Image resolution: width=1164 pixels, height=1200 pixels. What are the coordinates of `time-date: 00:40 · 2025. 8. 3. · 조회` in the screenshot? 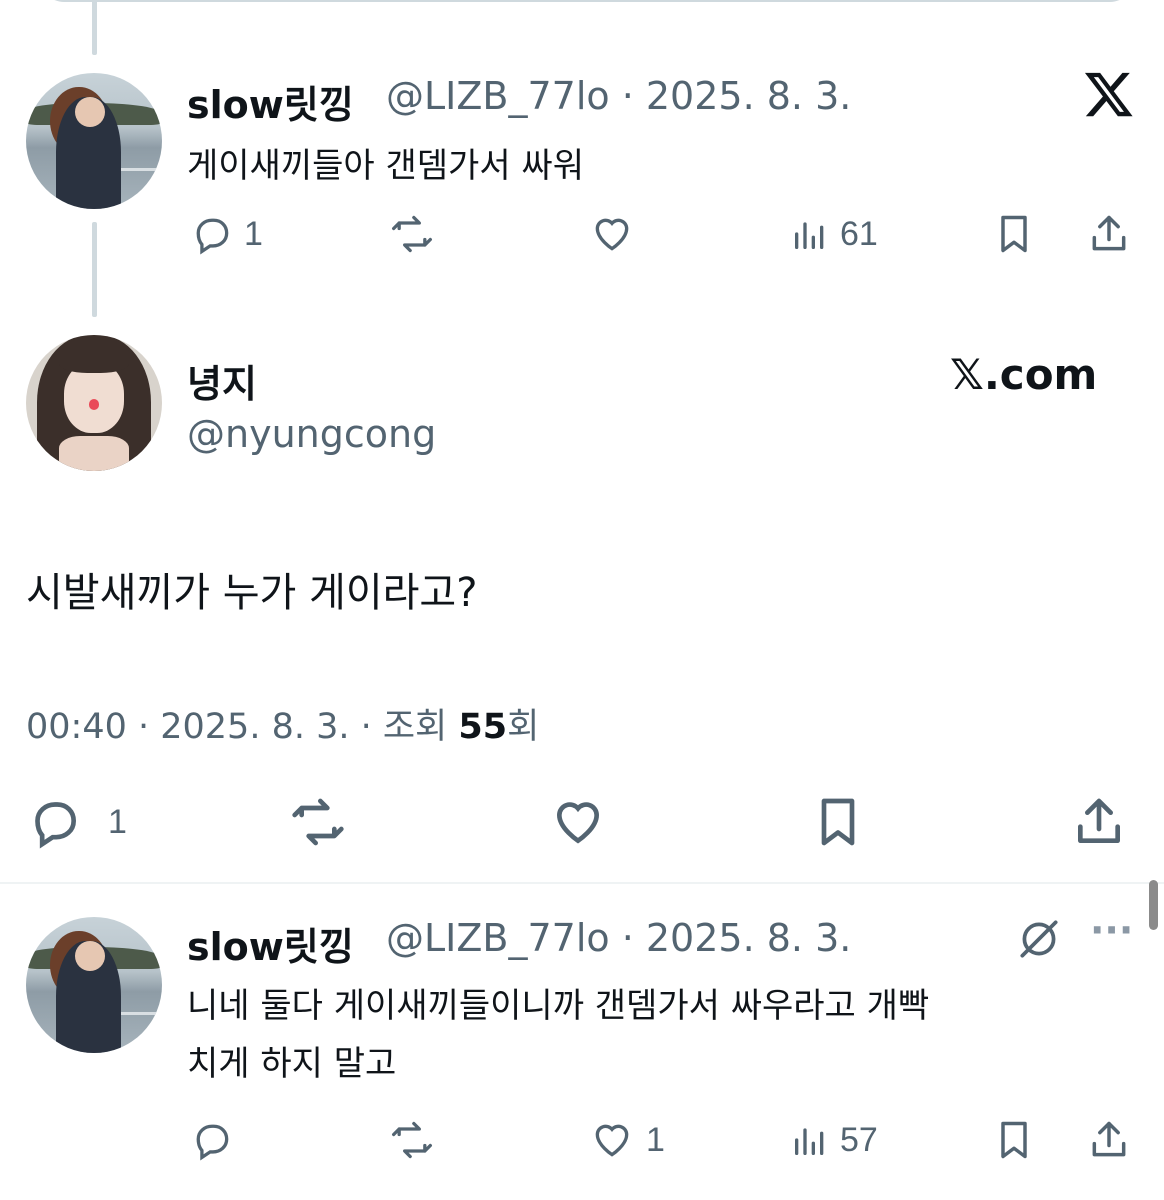 It's located at (242, 727).